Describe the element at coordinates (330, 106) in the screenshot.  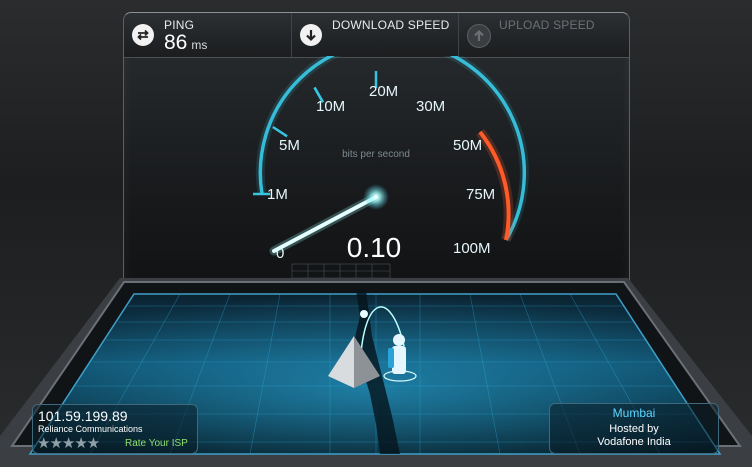
I see `tick-label-10m: 10M` at that location.